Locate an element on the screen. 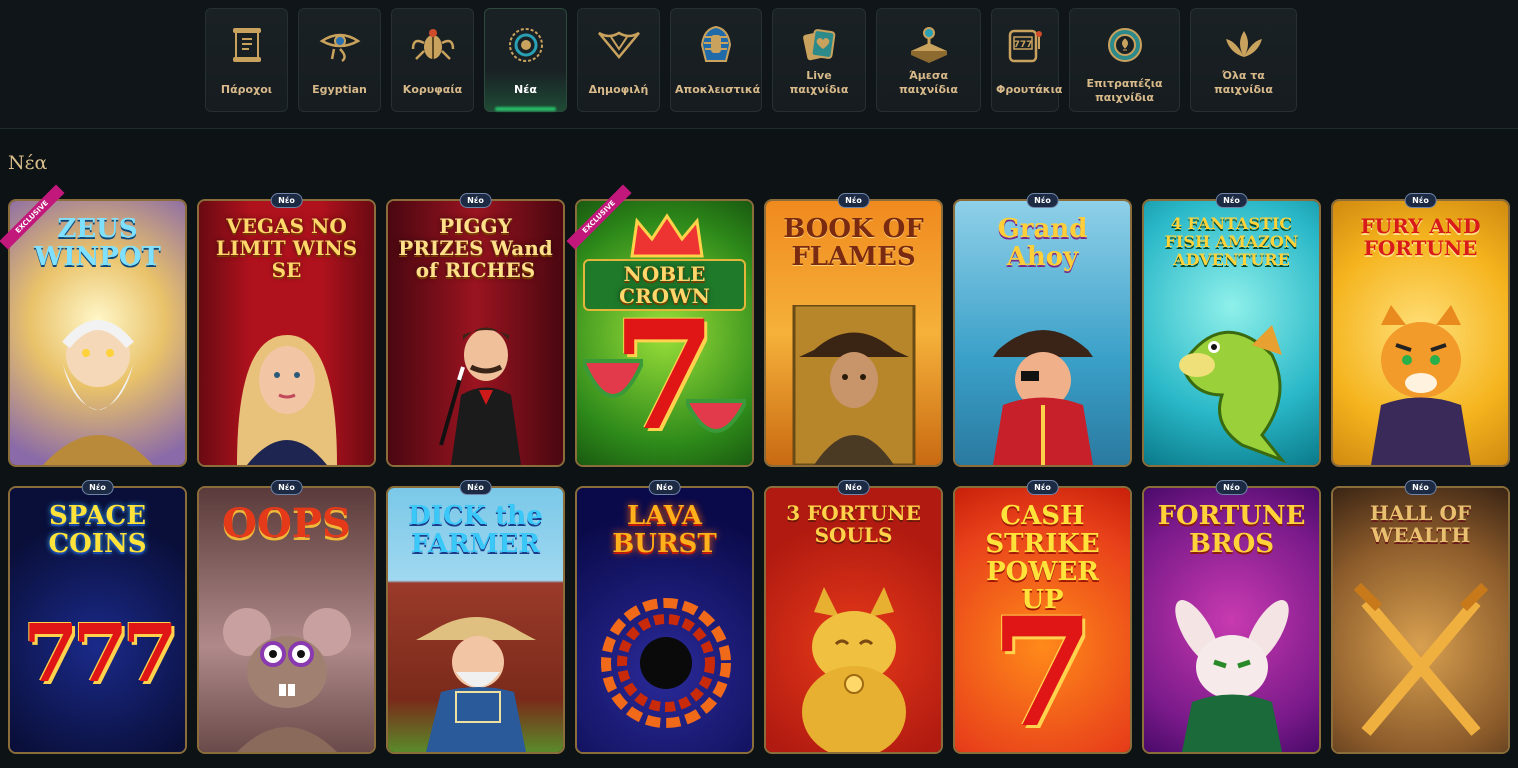 The height and width of the screenshot is (768, 1518). category-label: Νέα is located at coordinates (525, 89).